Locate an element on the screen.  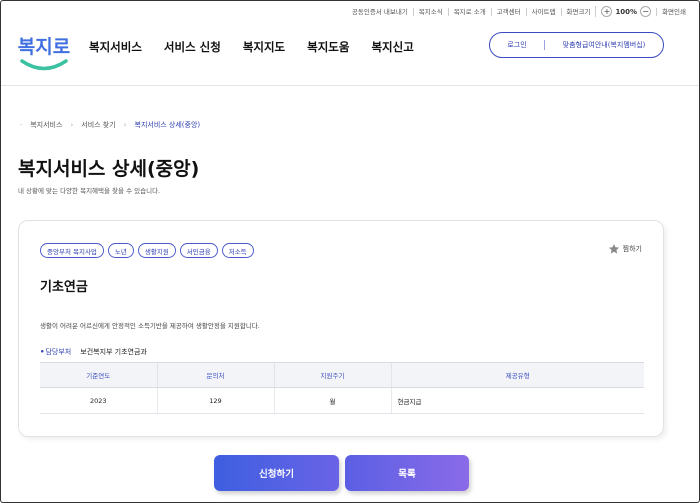
util-label-zoom: 화면크기 is located at coordinates (578, 11).